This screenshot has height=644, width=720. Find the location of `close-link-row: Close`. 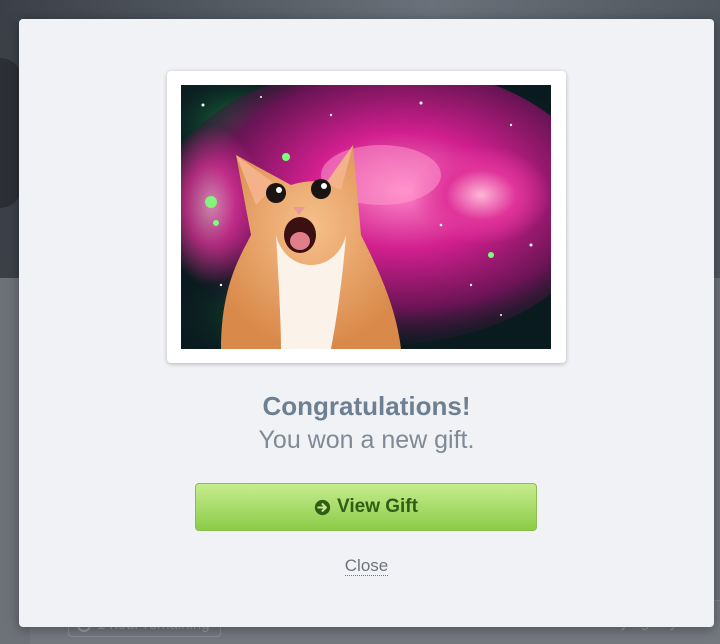

close-link-row: Close is located at coordinates (366, 566).